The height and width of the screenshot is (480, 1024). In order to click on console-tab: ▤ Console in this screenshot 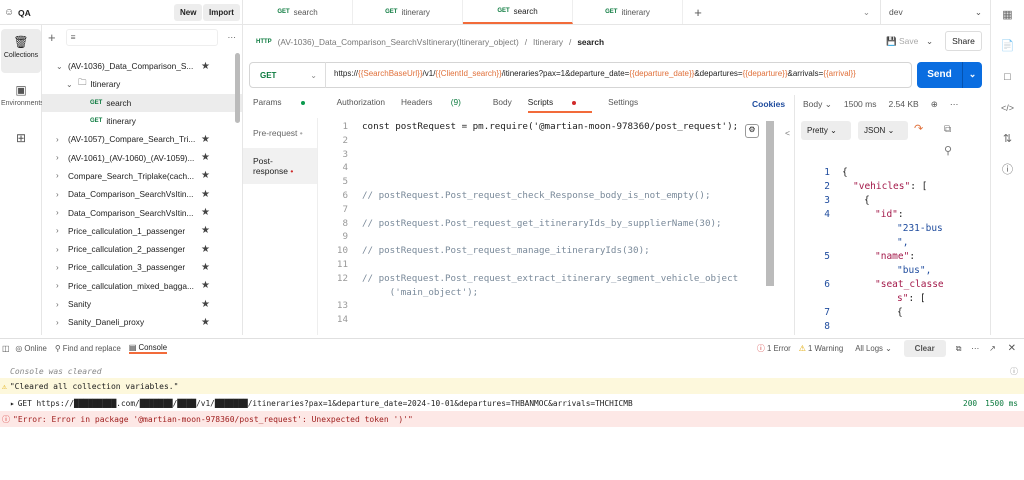, I will do `click(148, 348)`.